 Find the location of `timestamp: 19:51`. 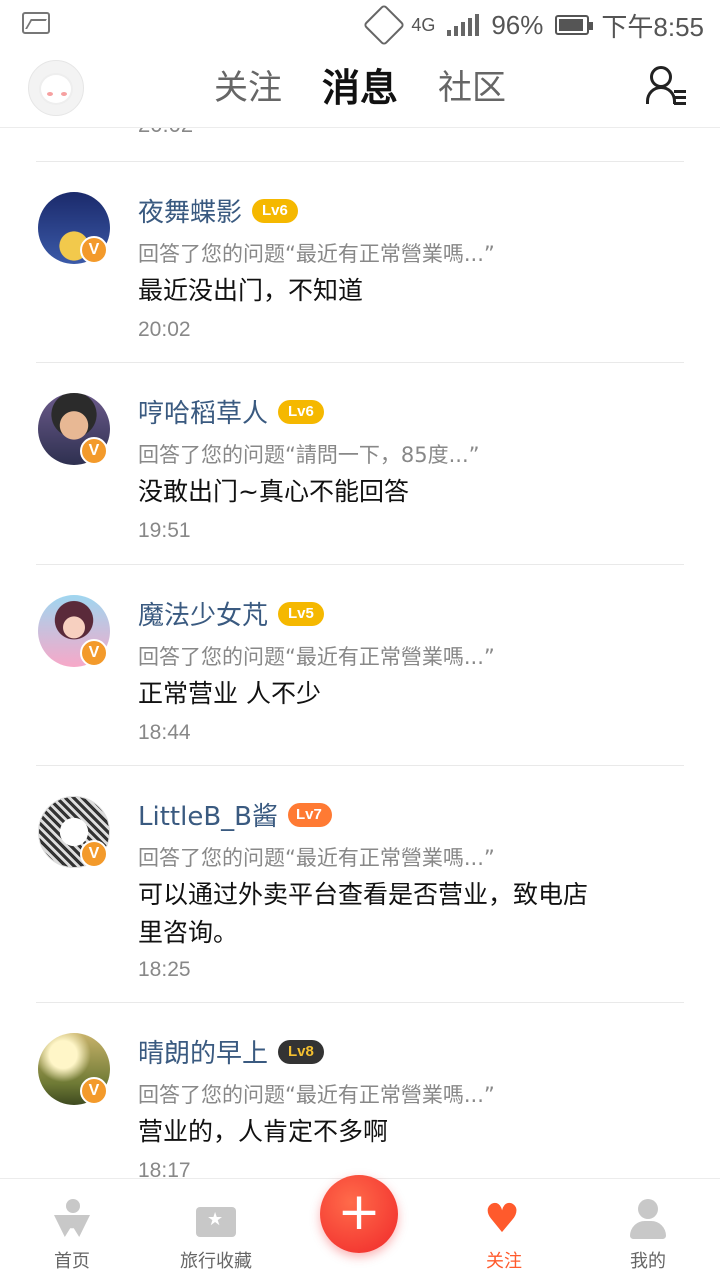

timestamp: 19:51 is located at coordinates (164, 530).